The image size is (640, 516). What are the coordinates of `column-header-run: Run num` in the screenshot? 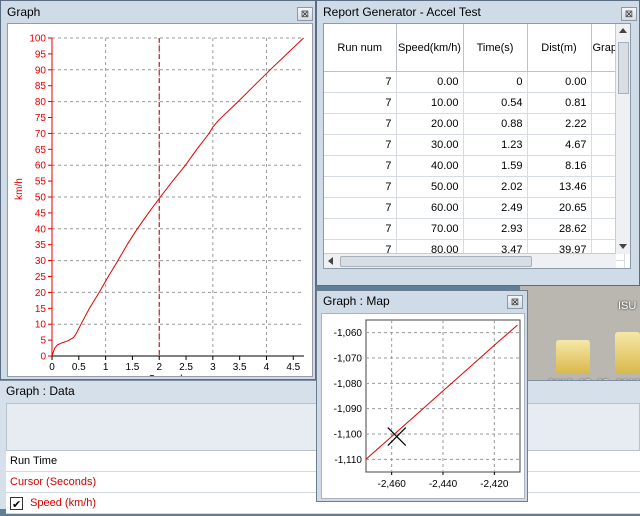 It's located at (360, 48).